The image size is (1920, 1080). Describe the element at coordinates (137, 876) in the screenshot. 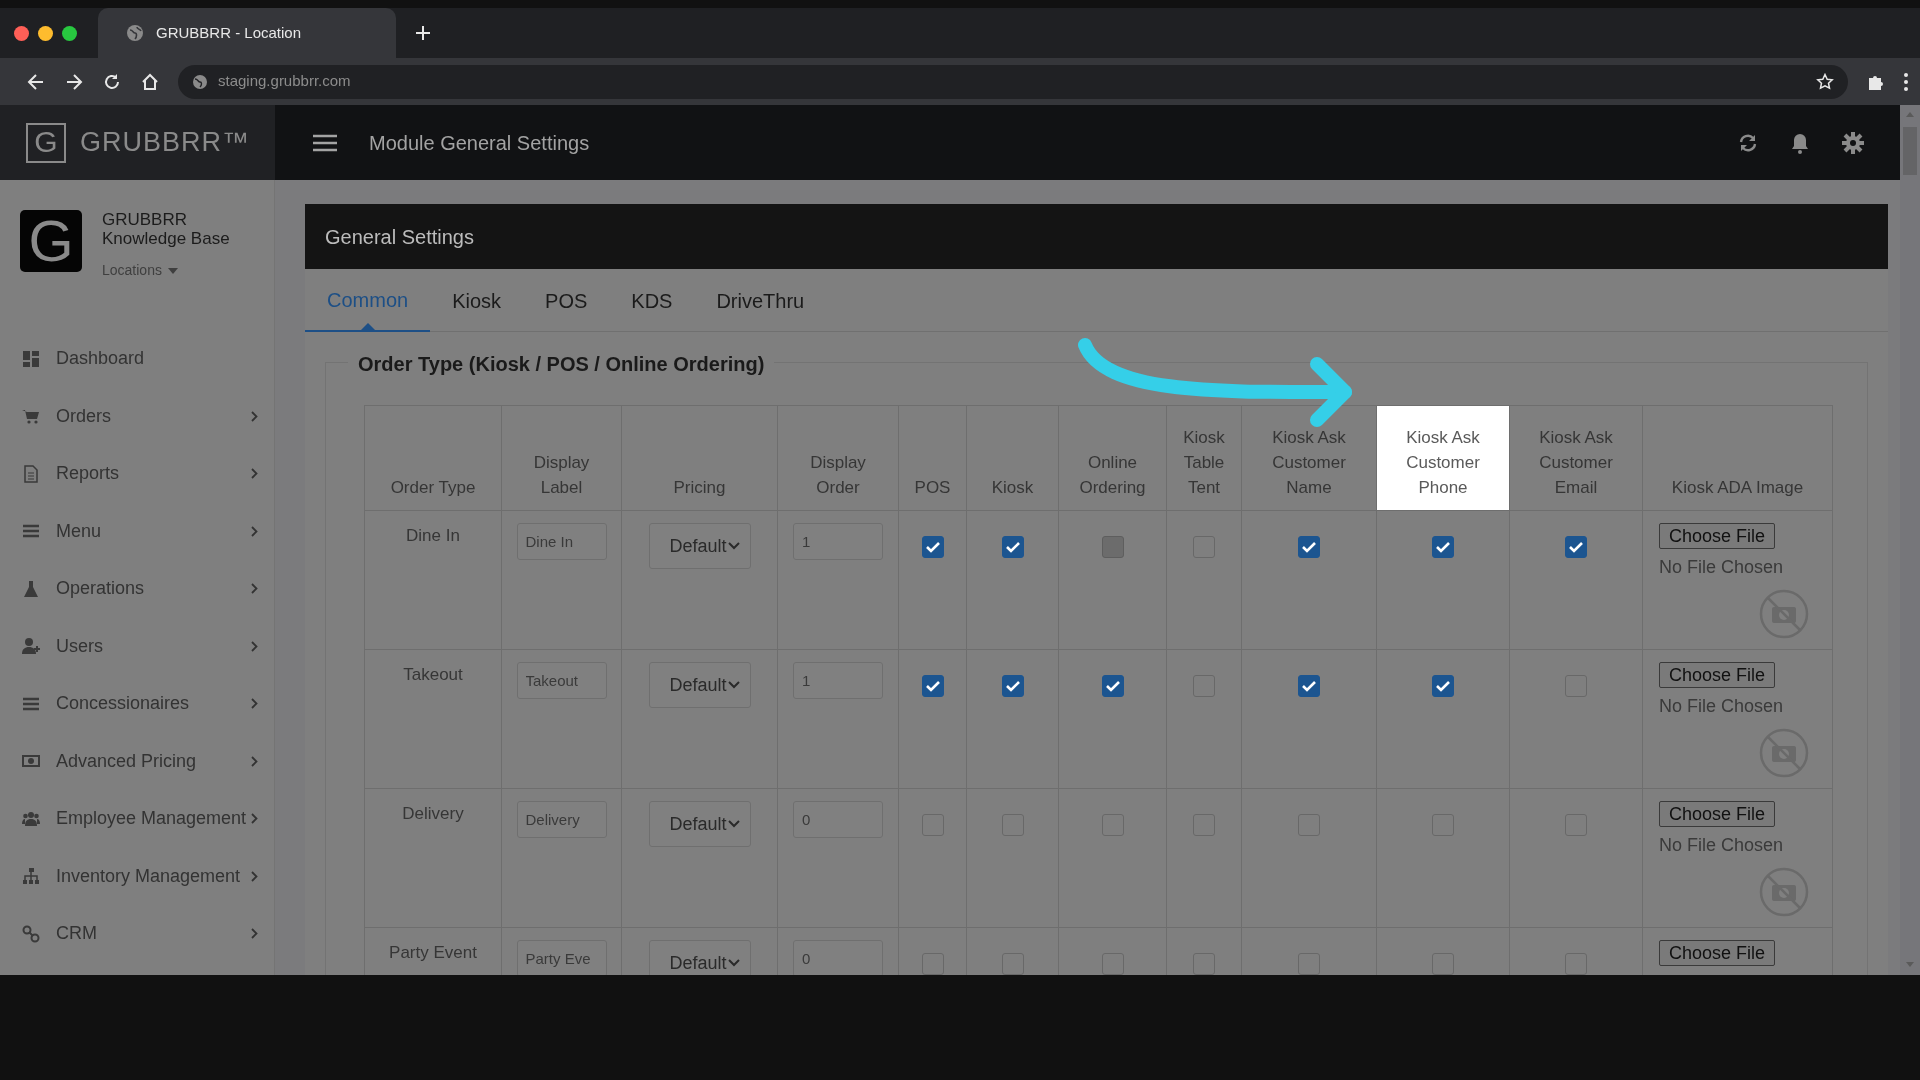

I see `sidebar-item: Inventory Management` at that location.